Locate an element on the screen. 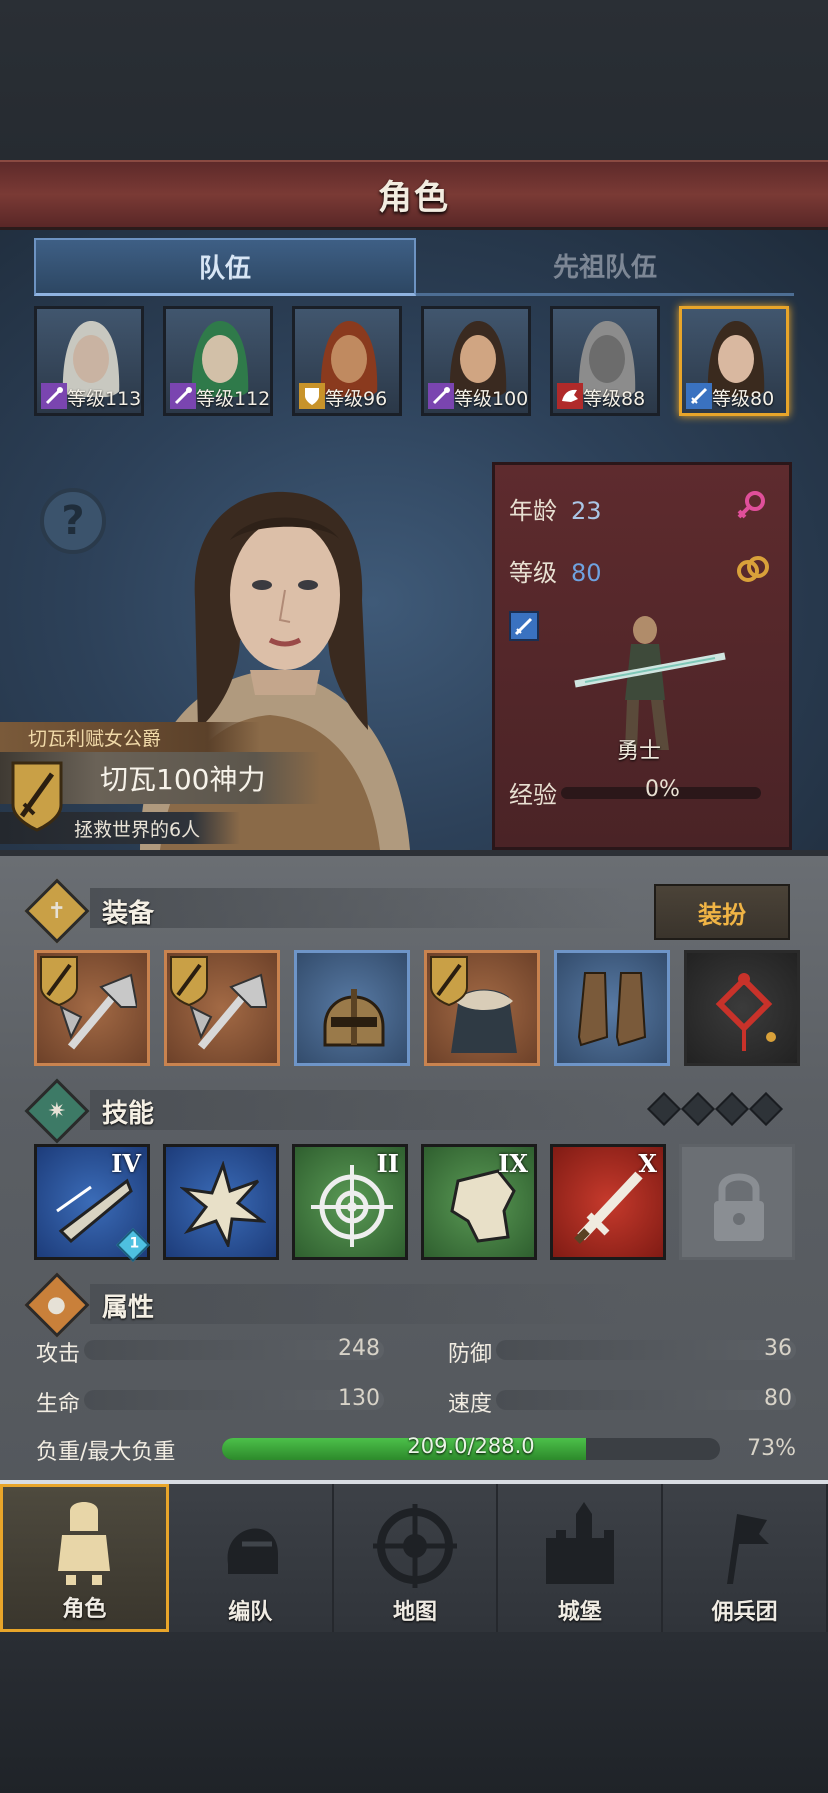 The width and height of the screenshot is (828, 1793). load-label: 负重/最大负重 is located at coordinates (106, 1452).